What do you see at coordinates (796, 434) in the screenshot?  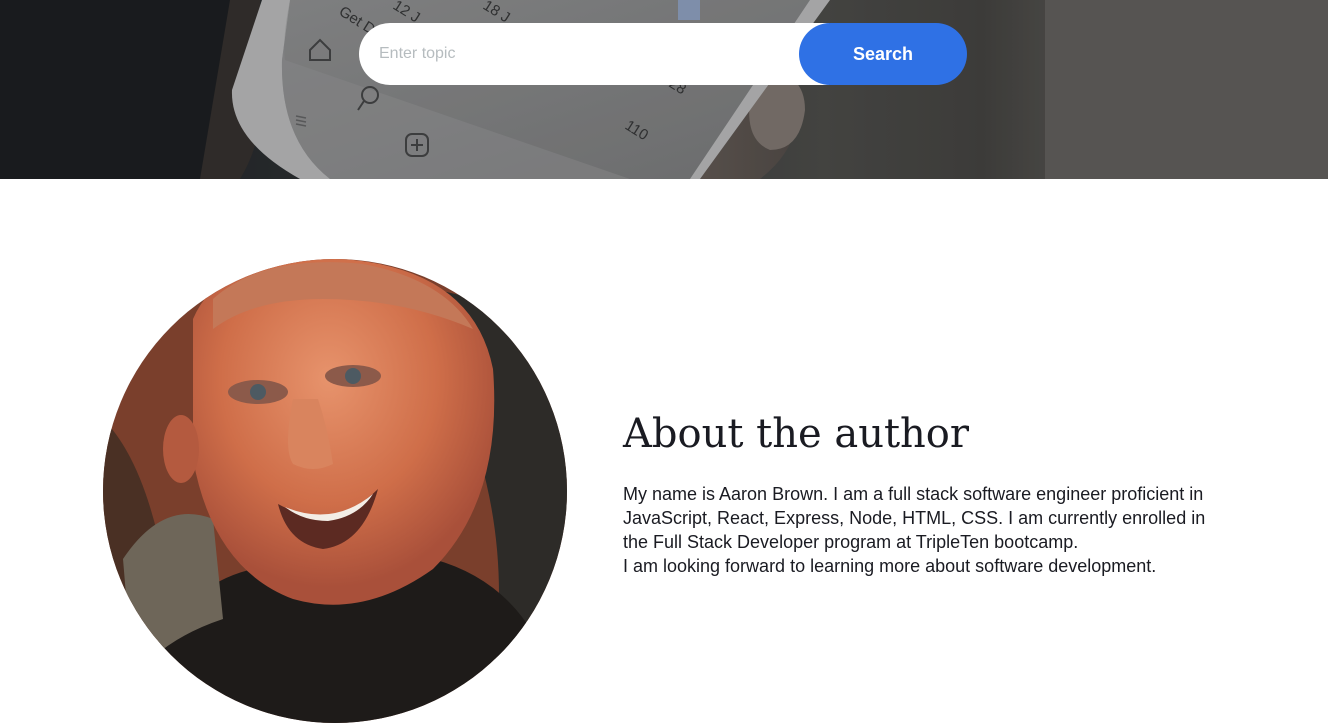 I see `about-title: About the author` at bounding box center [796, 434].